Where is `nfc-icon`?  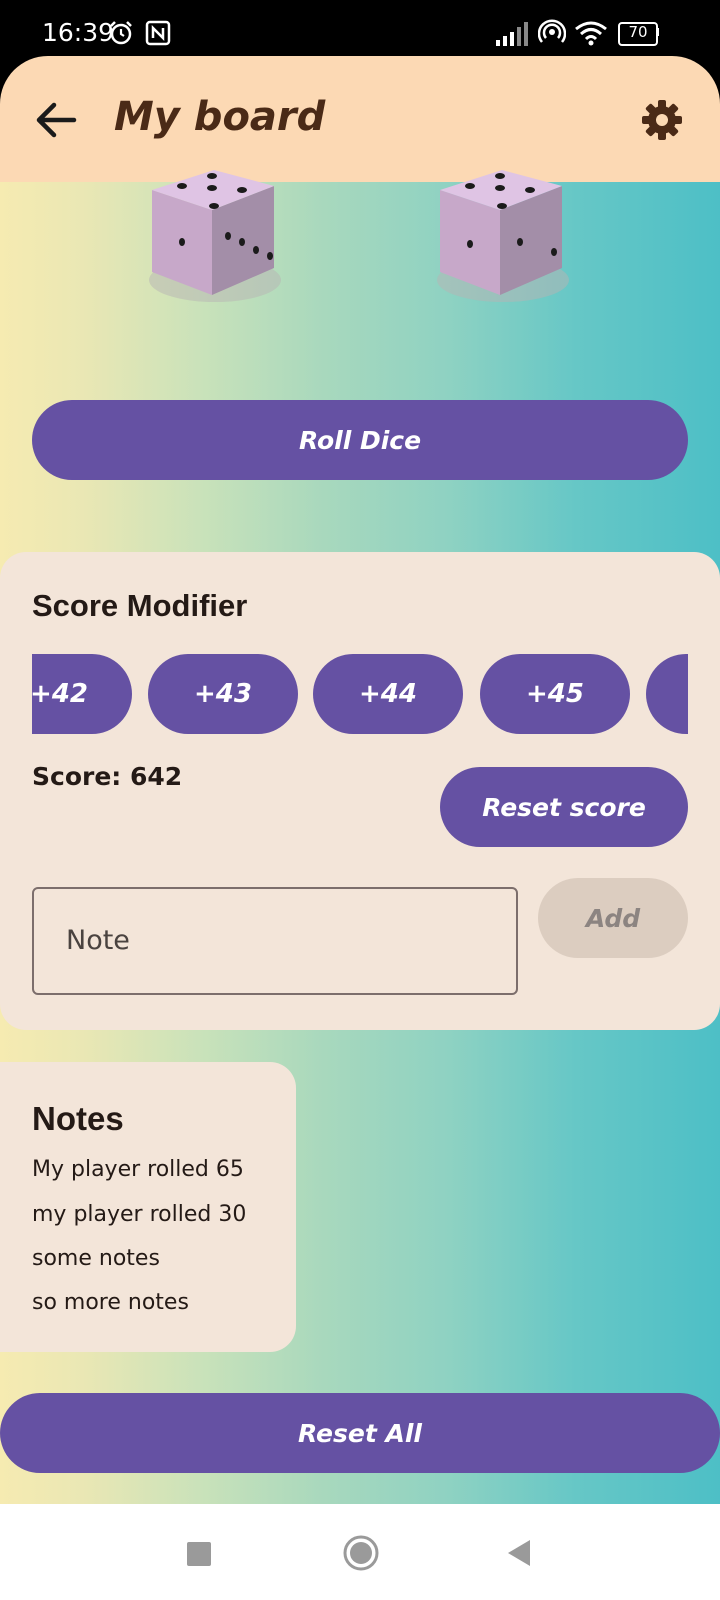 nfc-icon is located at coordinates (158, 33).